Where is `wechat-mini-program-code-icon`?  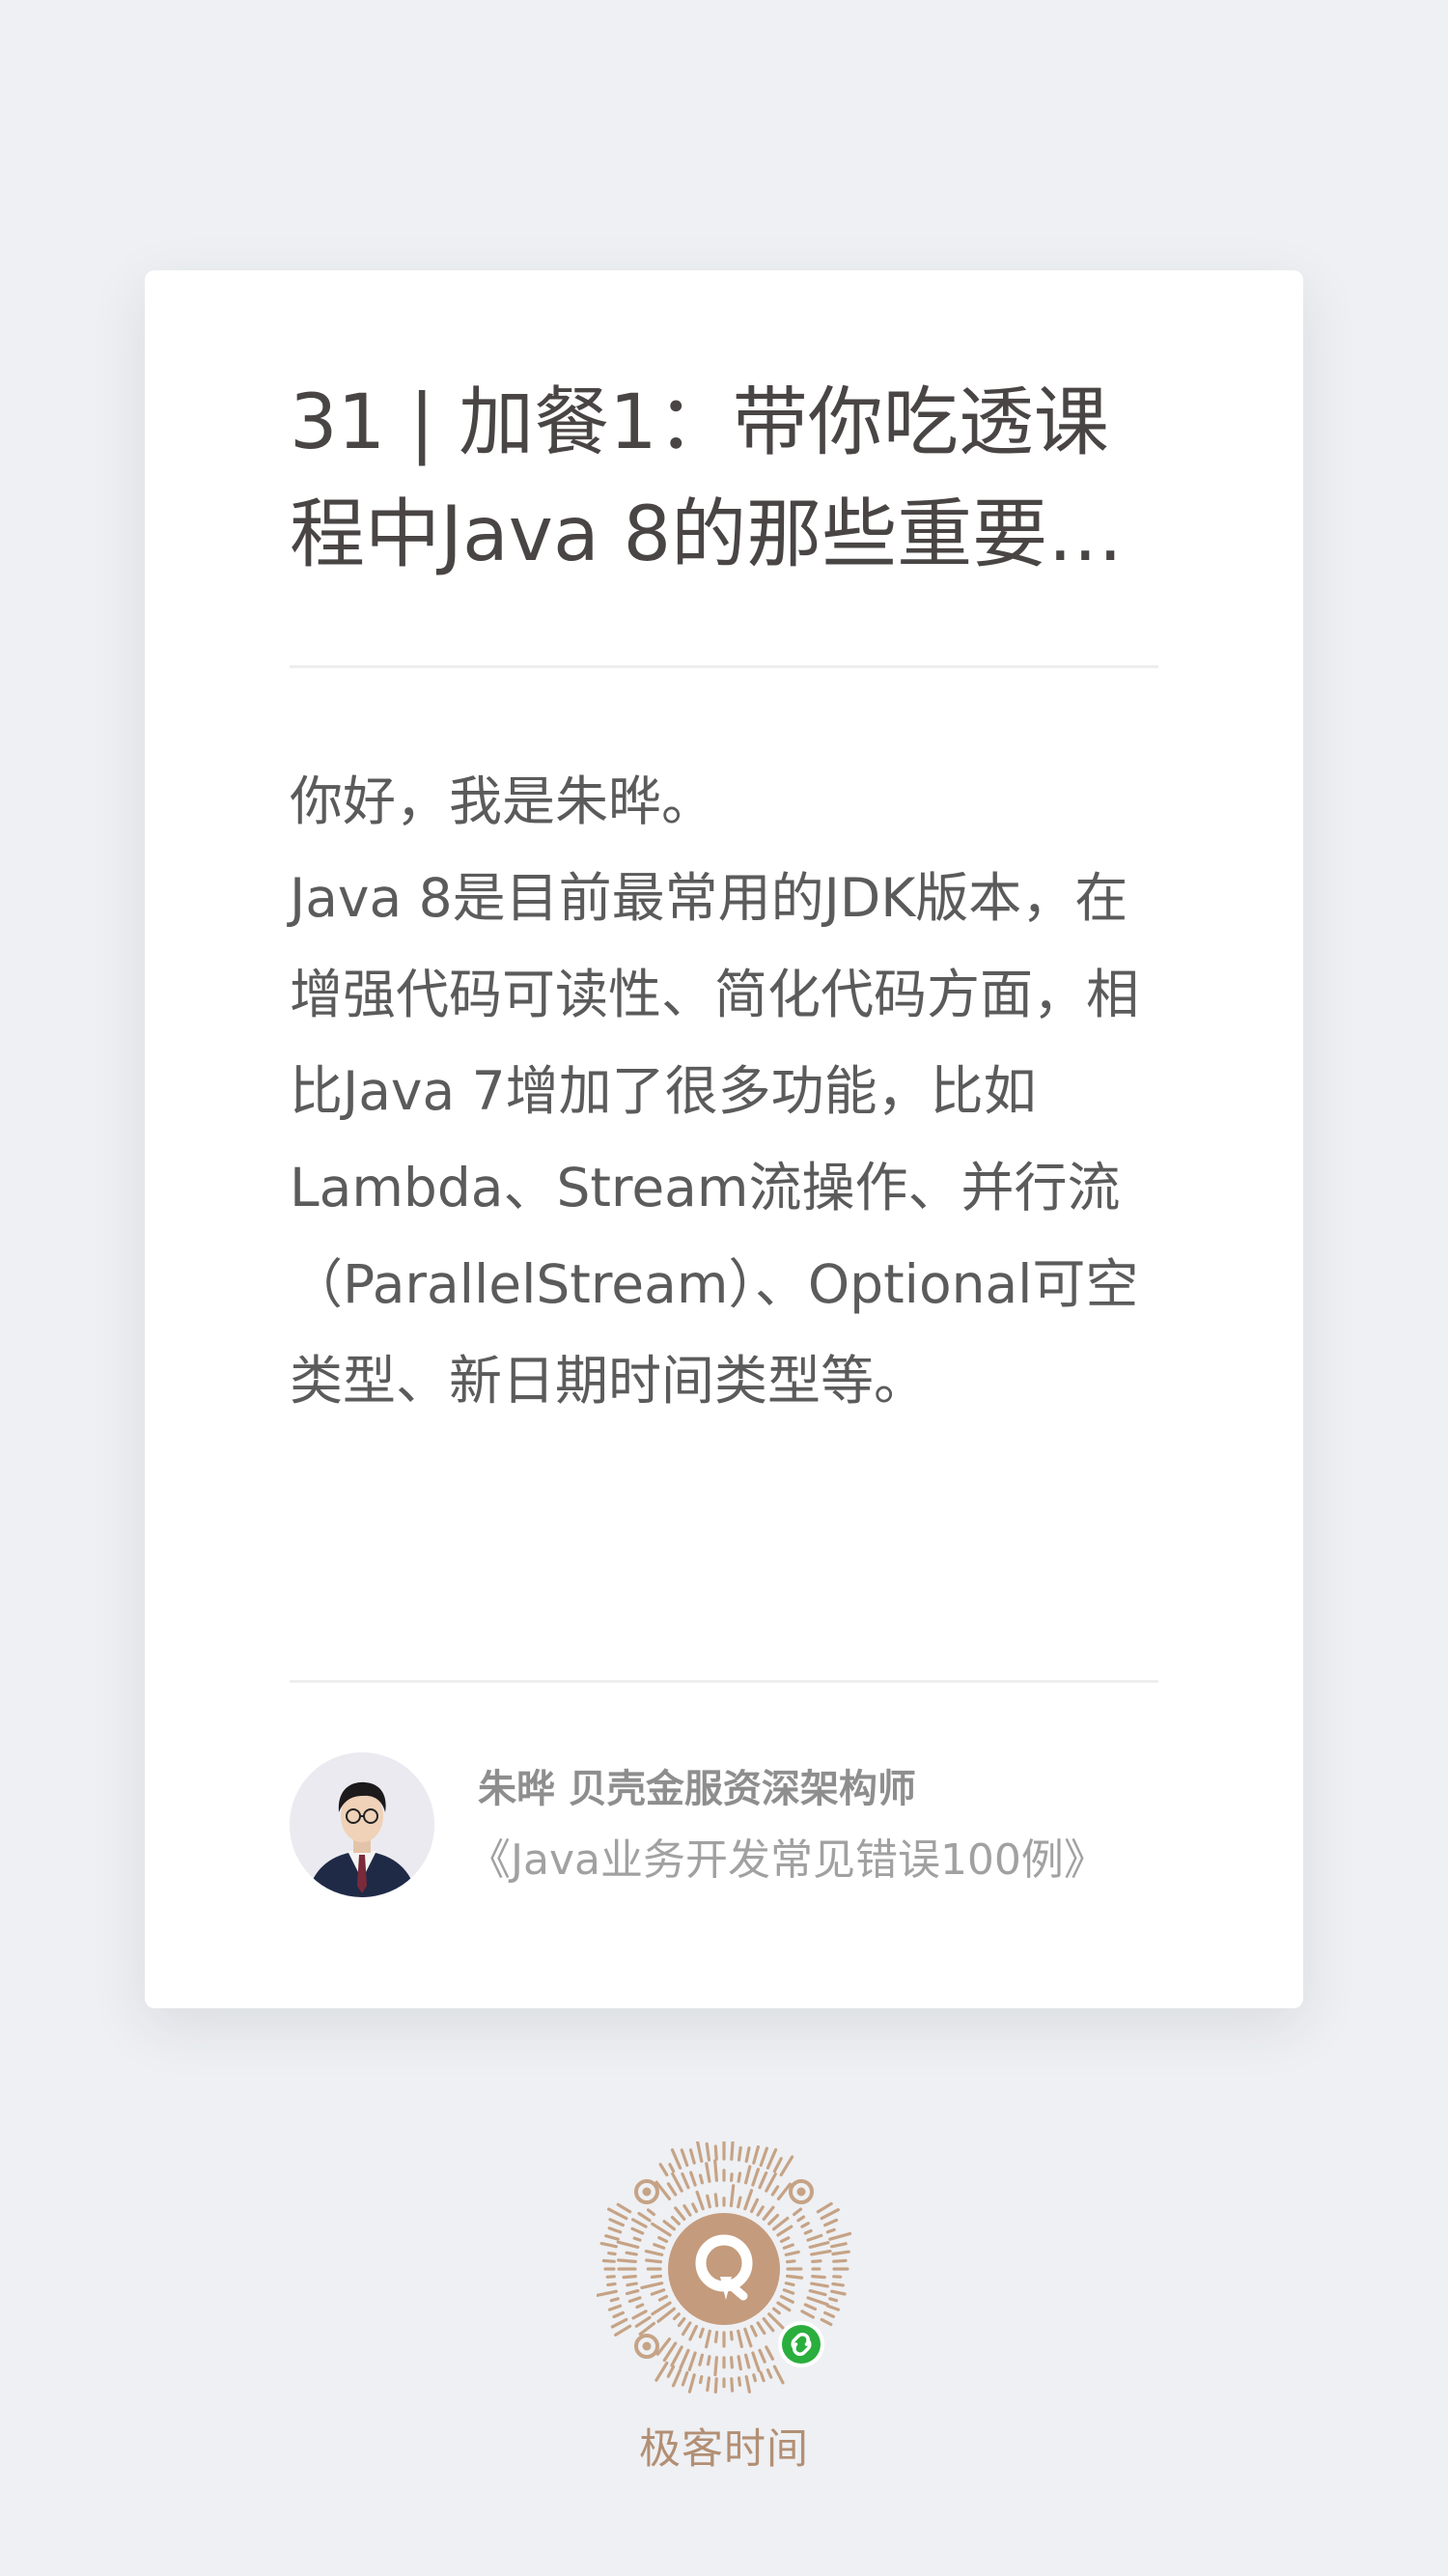
wechat-mini-program-code-icon is located at coordinates (724, 2266).